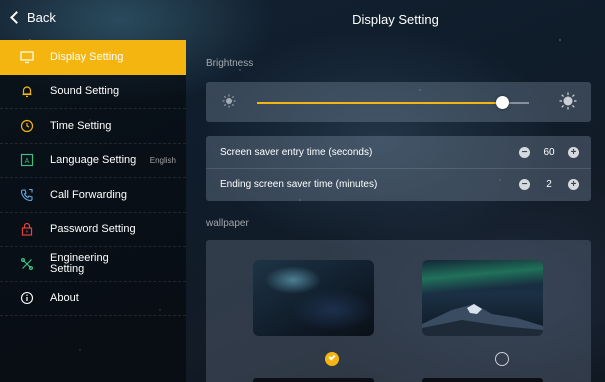 The width and height of the screenshot is (605, 382). I want to click on screensaver-entry-label: Screen saver entry time (seconds), so click(296, 152).